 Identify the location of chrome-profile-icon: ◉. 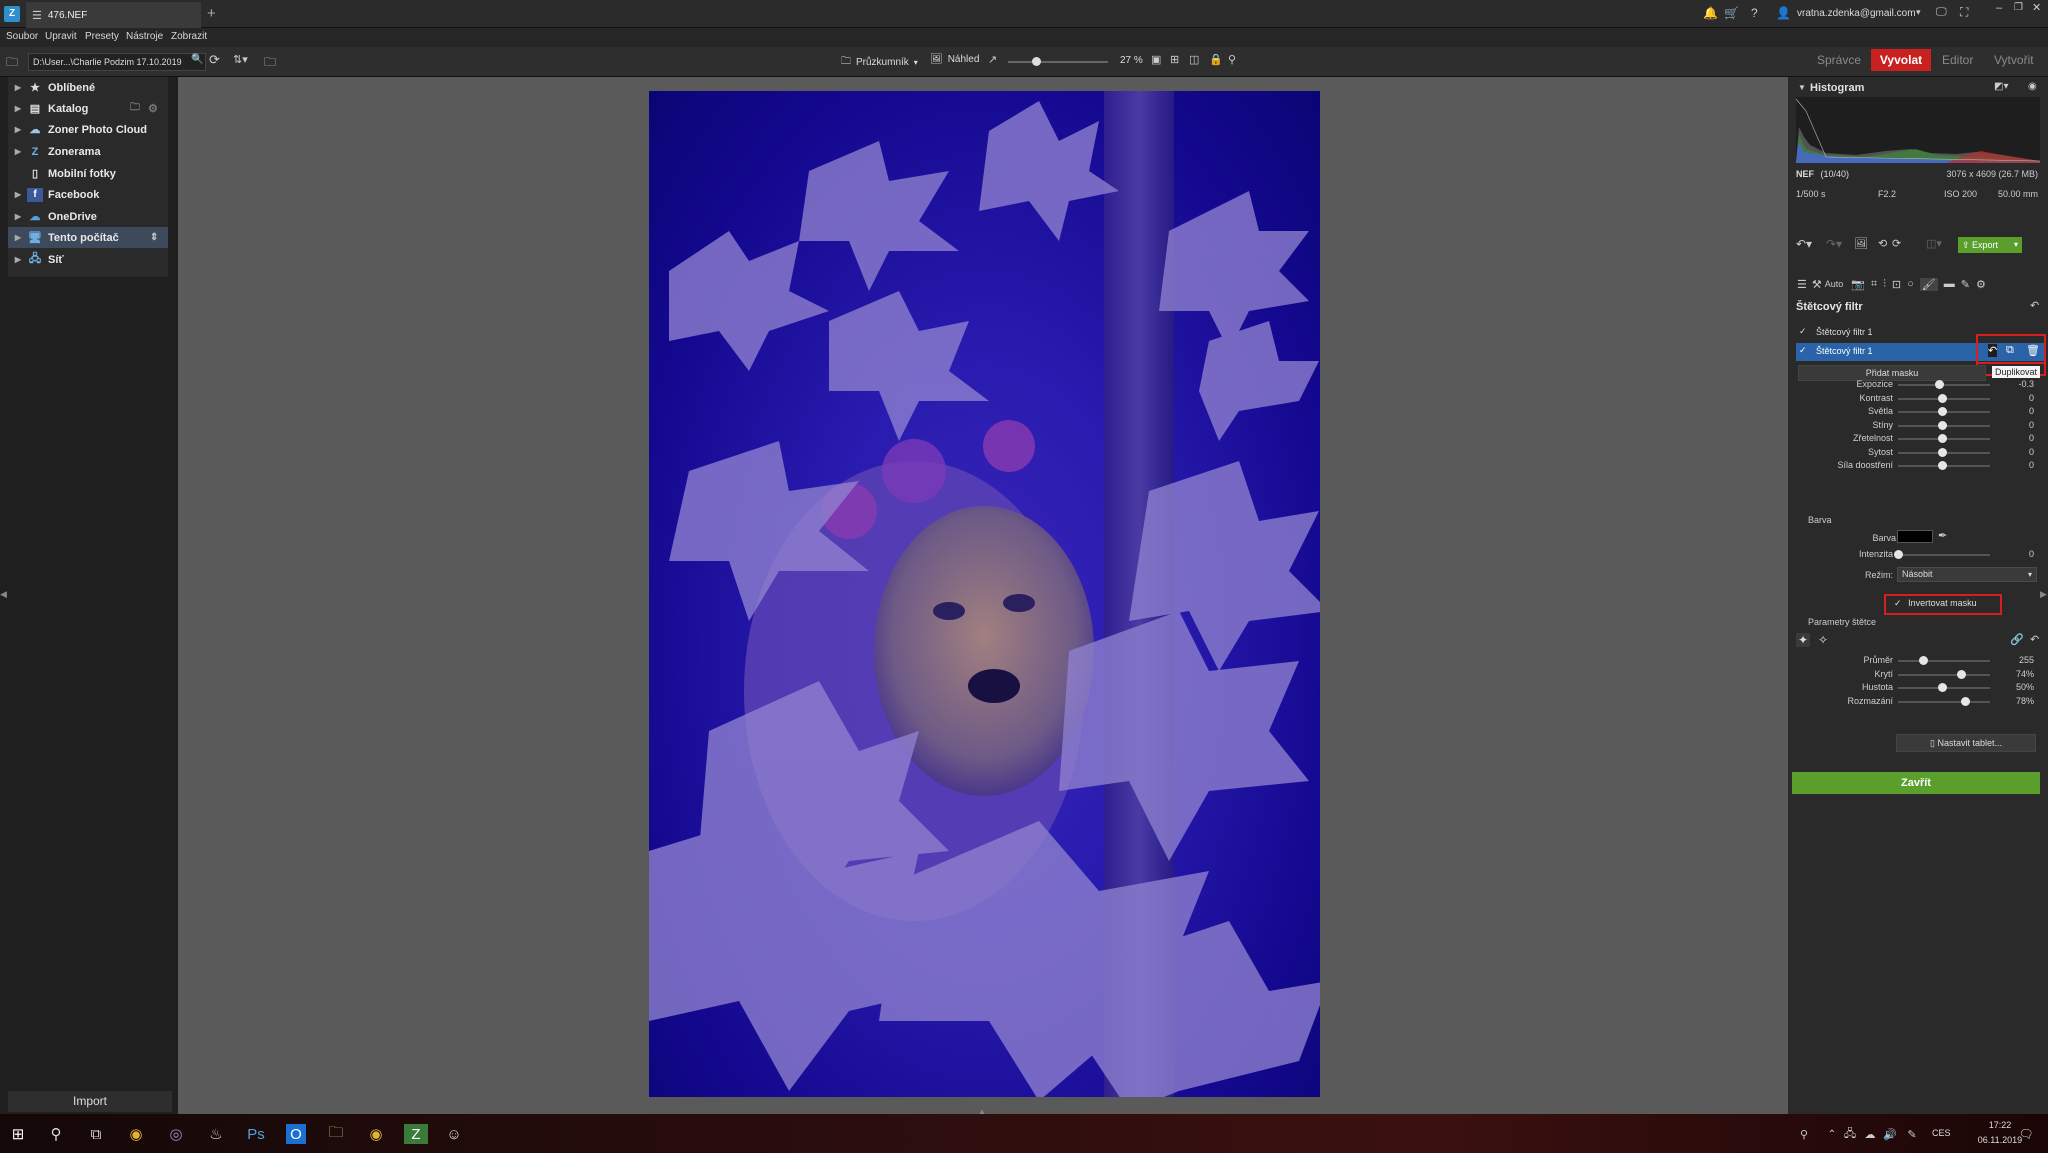
(376, 1134).